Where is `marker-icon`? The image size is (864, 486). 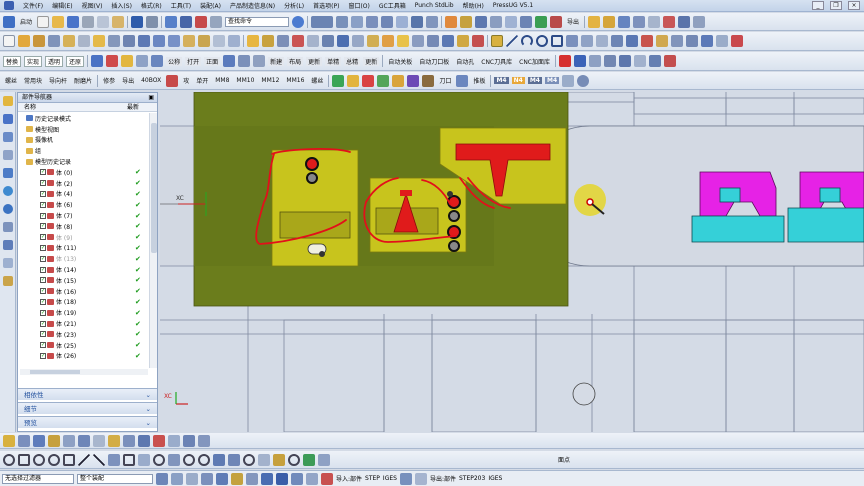
marker-icon is located at coordinates (368, 80).